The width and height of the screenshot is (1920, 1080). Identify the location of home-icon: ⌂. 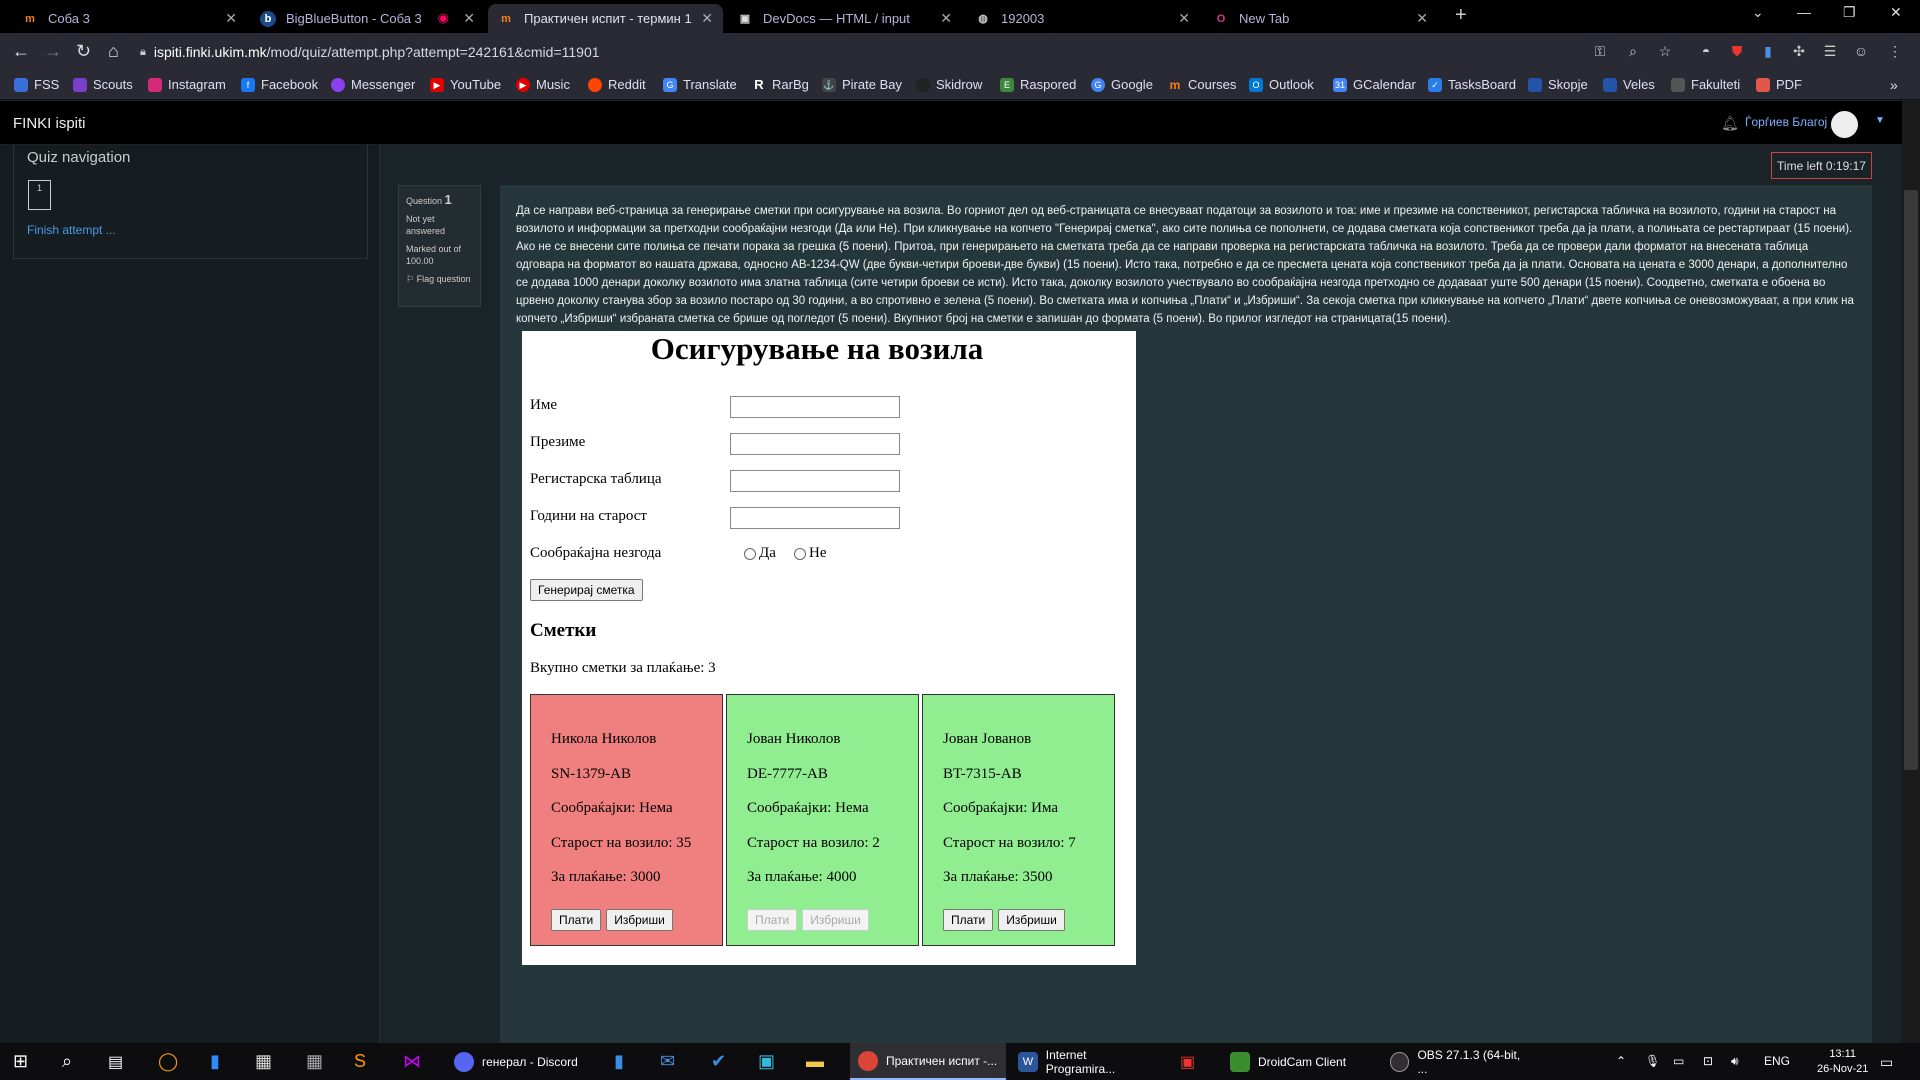
(113, 51).